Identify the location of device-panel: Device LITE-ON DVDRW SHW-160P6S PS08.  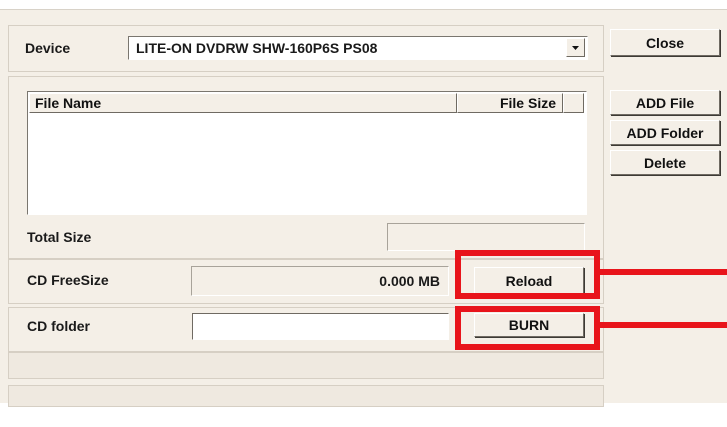
(306, 48).